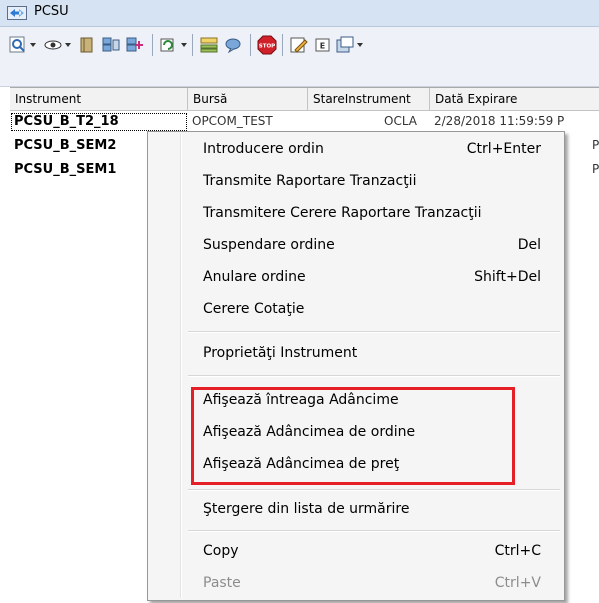  Describe the element at coordinates (53, 45) in the screenshot. I see `eye-icon` at that location.